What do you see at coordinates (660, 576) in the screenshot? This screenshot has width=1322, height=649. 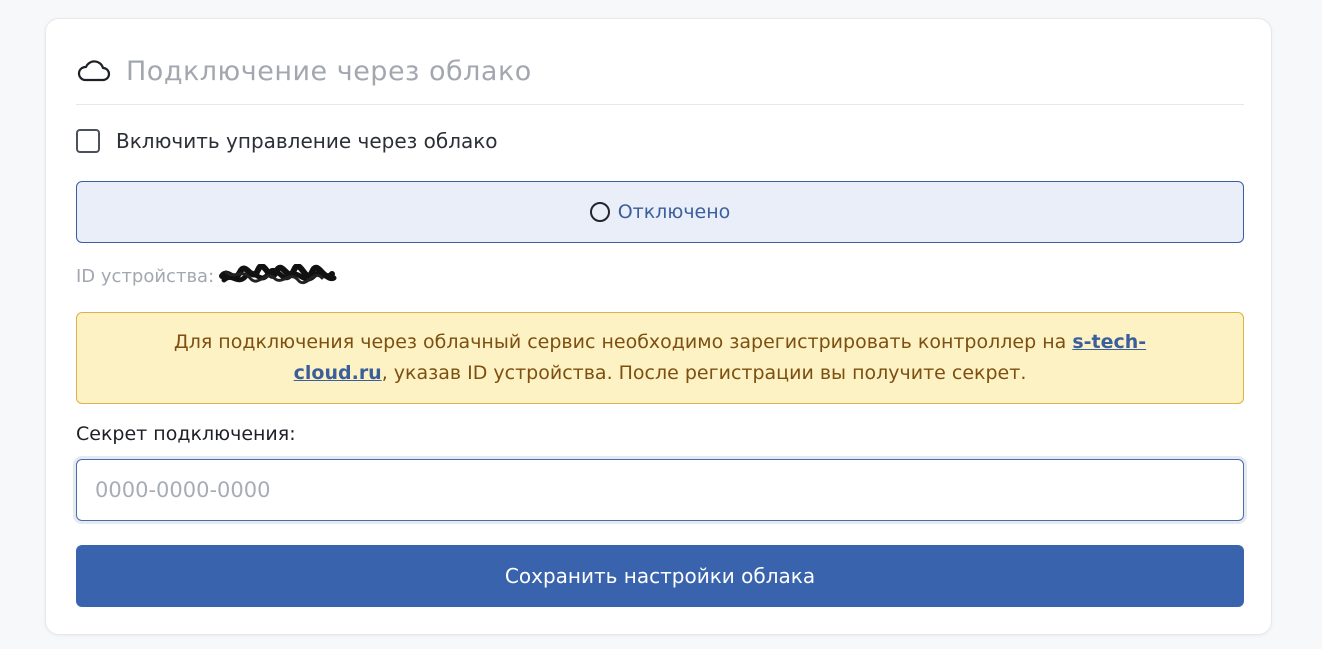 I see `save-cloud-settings-button: Сохранить настройки облака` at bounding box center [660, 576].